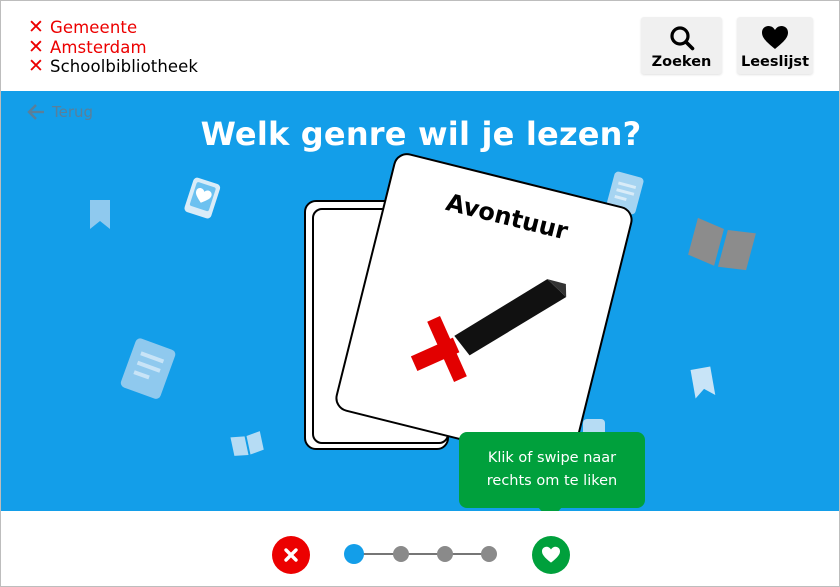 The height and width of the screenshot is (587, 840). I want to click on book-heart-icon, so click(202, 198).